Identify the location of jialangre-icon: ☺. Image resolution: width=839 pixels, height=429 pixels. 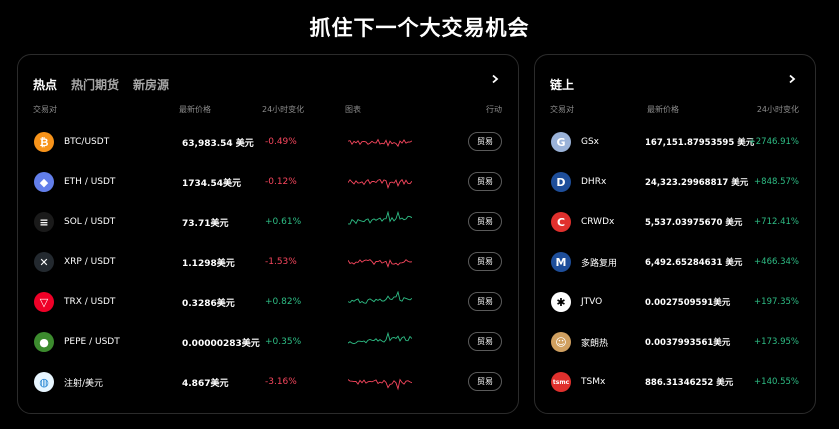
(561, 342).